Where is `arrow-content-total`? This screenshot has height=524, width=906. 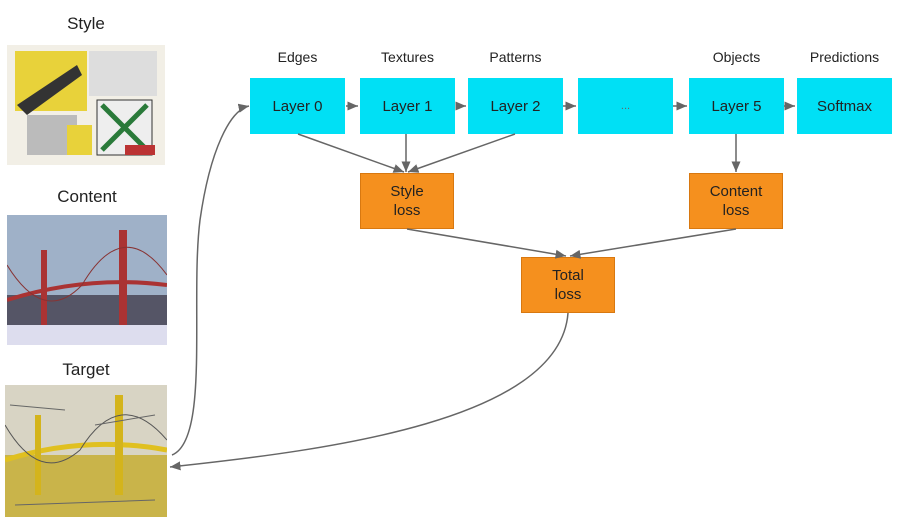 arrow-content-total is located at coordinates (653, 243).